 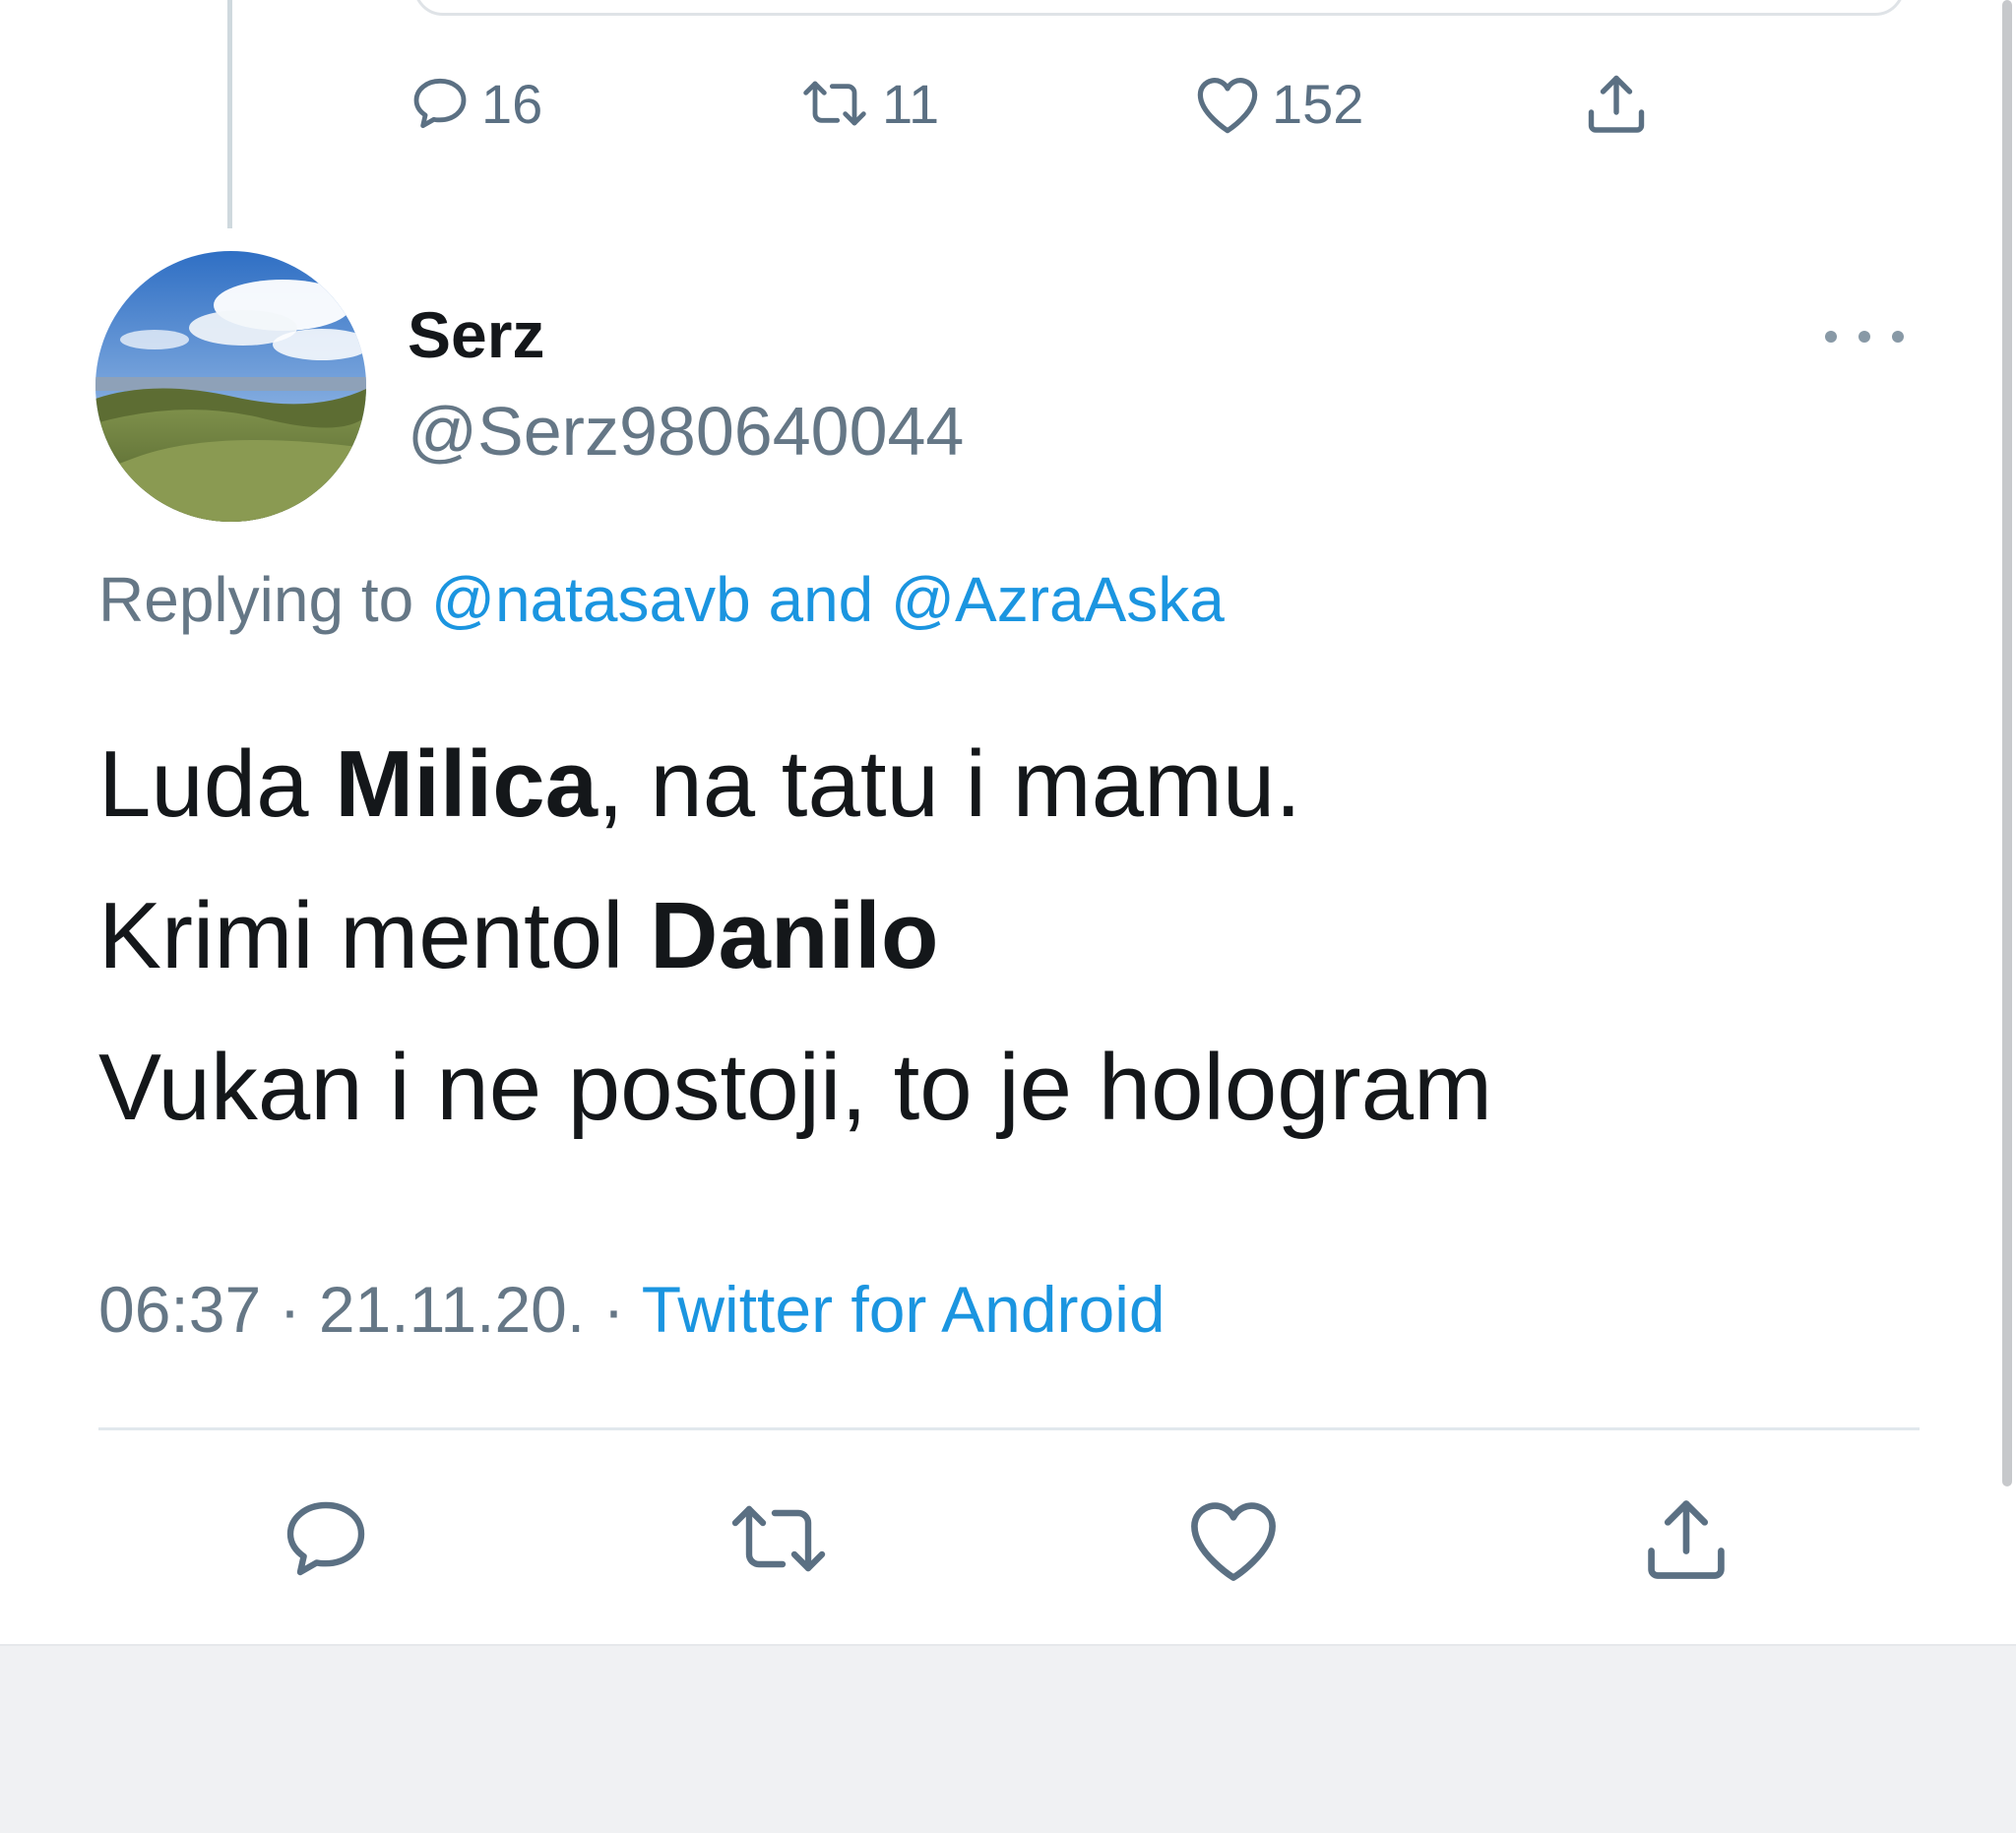 I want to click on author-handle: @Serz980640044, so click(x=686, y=432).